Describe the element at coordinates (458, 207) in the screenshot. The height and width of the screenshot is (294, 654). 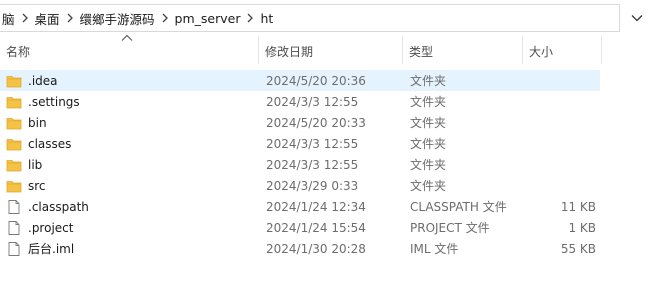
I see `file-type: CLASSPATH 文件` at that location.